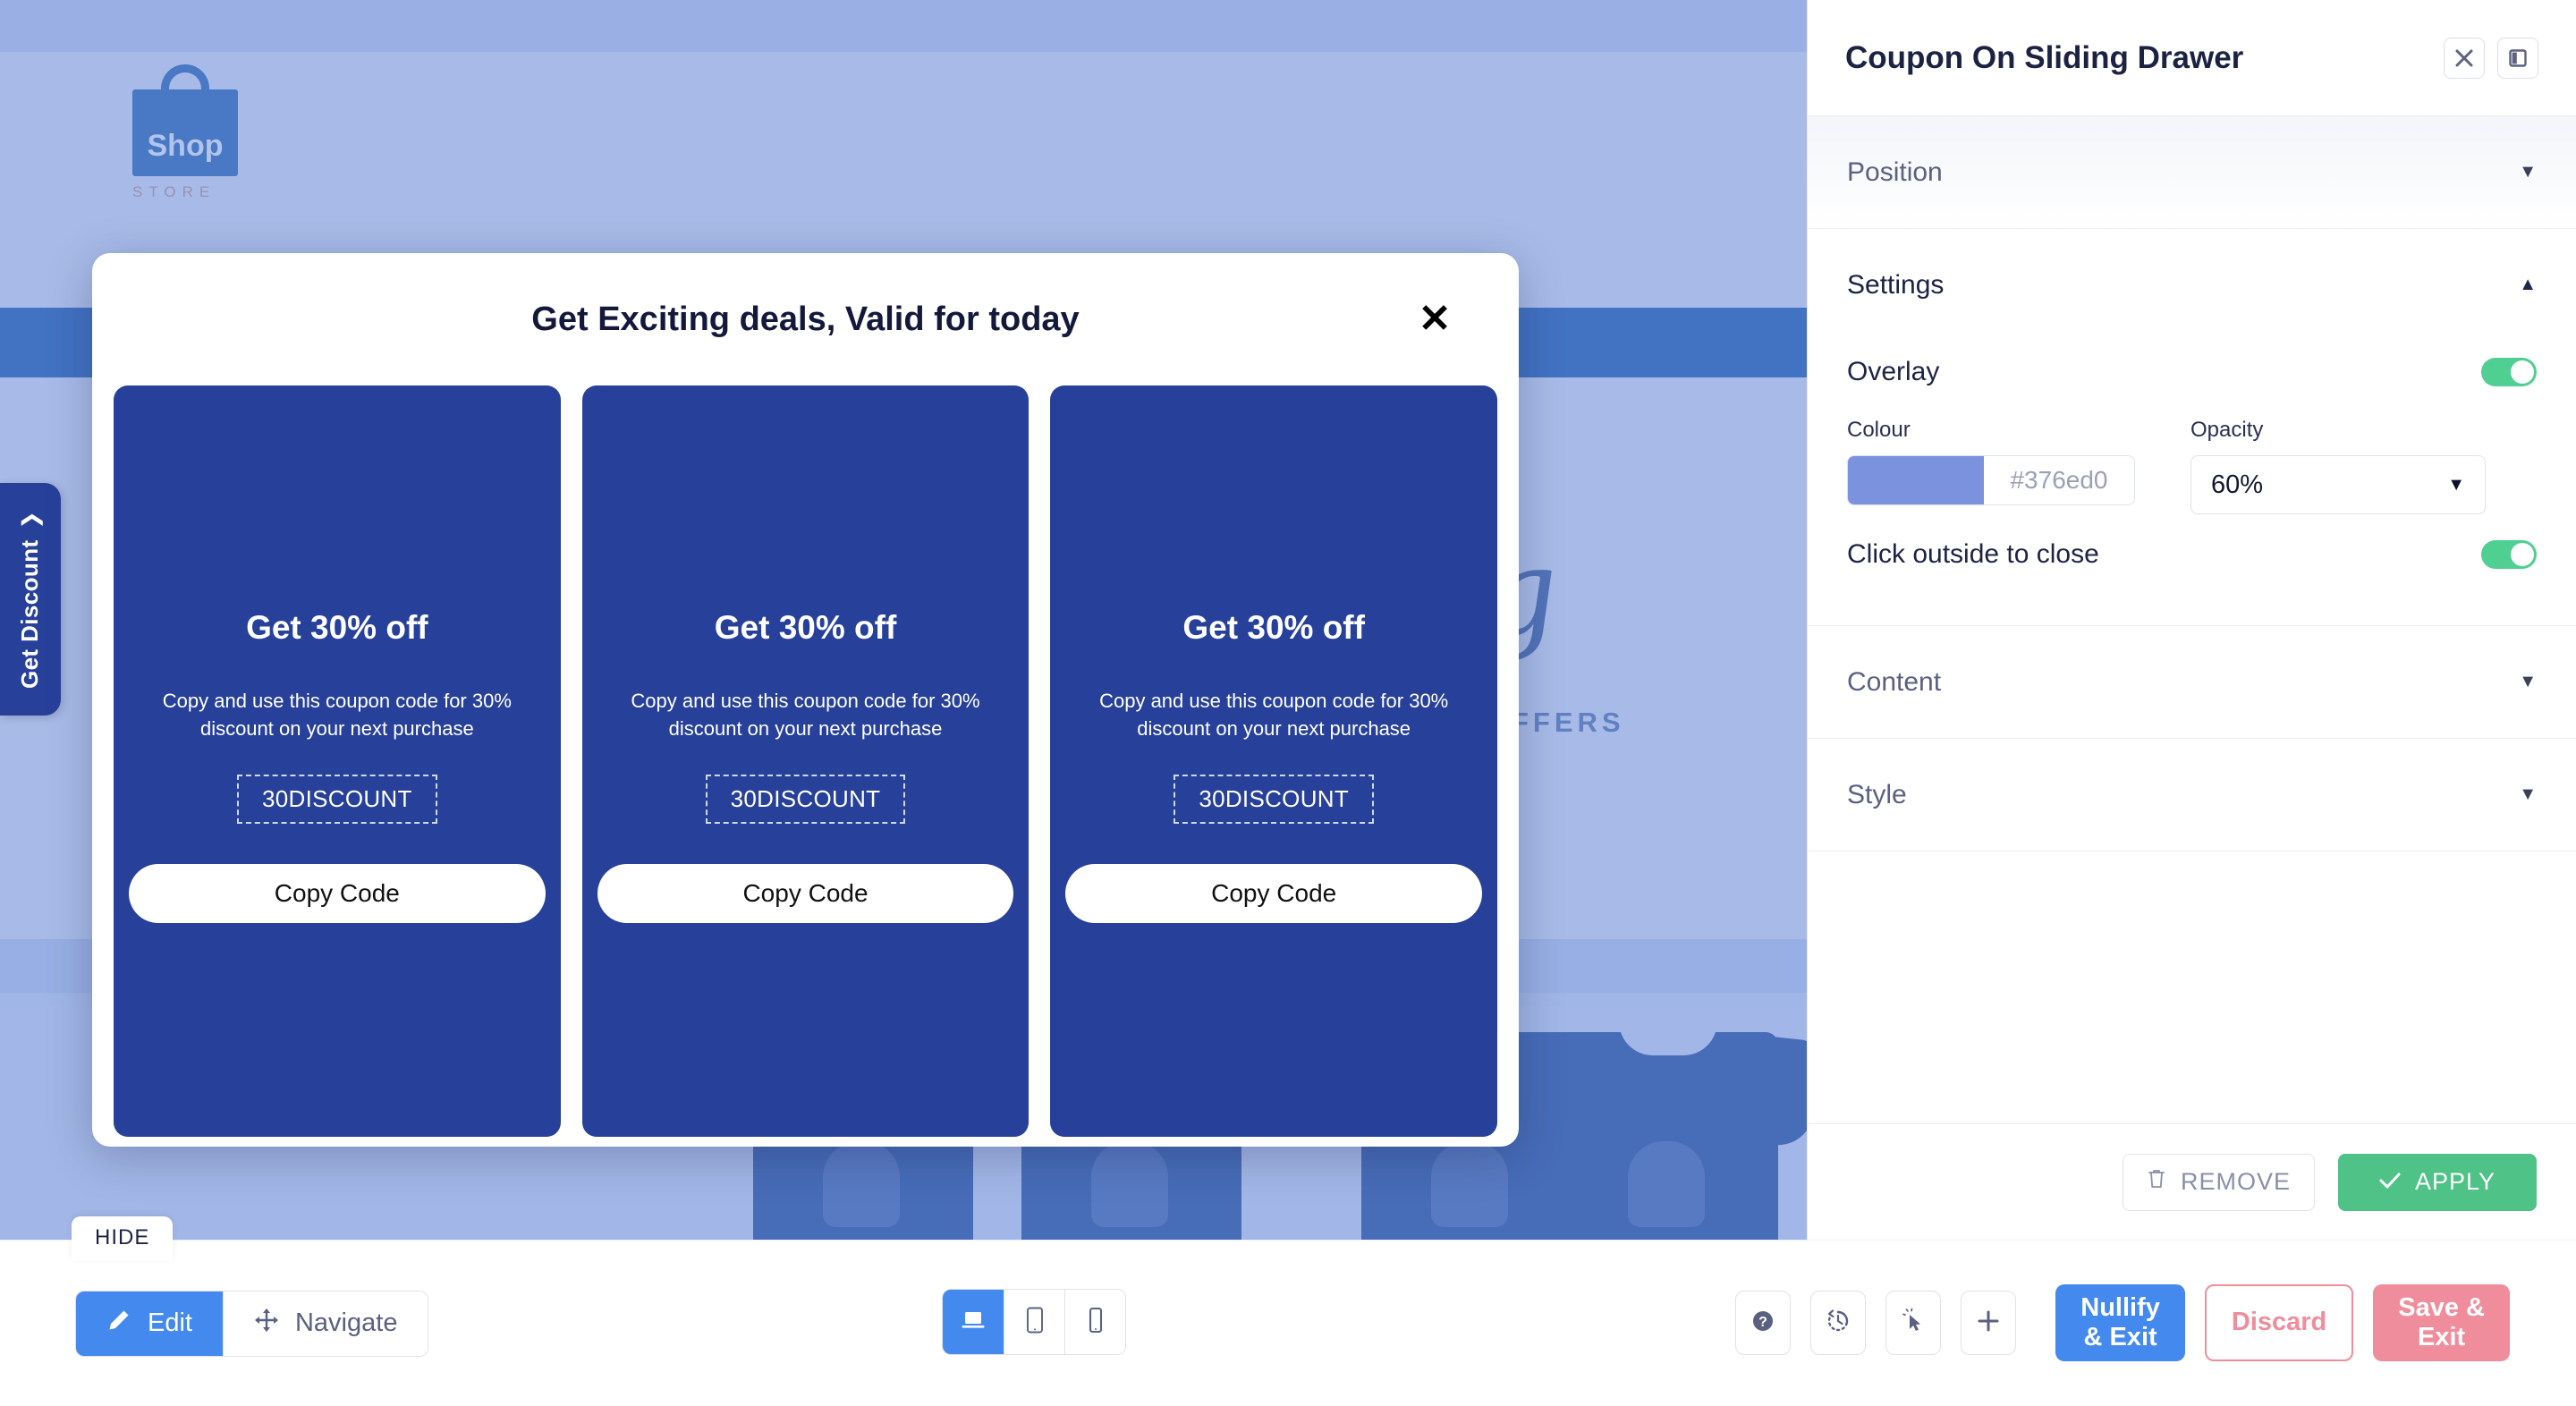 The width and height of the screenshot is (2576, 1406). What do you see at coordinates (2120, 1323) in the screenshot?
I see `nullify-and-exit-button: Nullify & Exit` at bounding box center [2120, 1323].